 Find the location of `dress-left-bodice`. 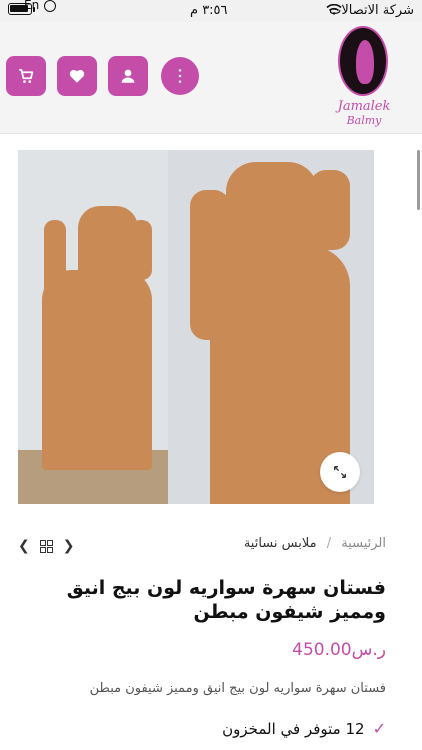

dress-left-bodice is located at coordinates (108, 241).